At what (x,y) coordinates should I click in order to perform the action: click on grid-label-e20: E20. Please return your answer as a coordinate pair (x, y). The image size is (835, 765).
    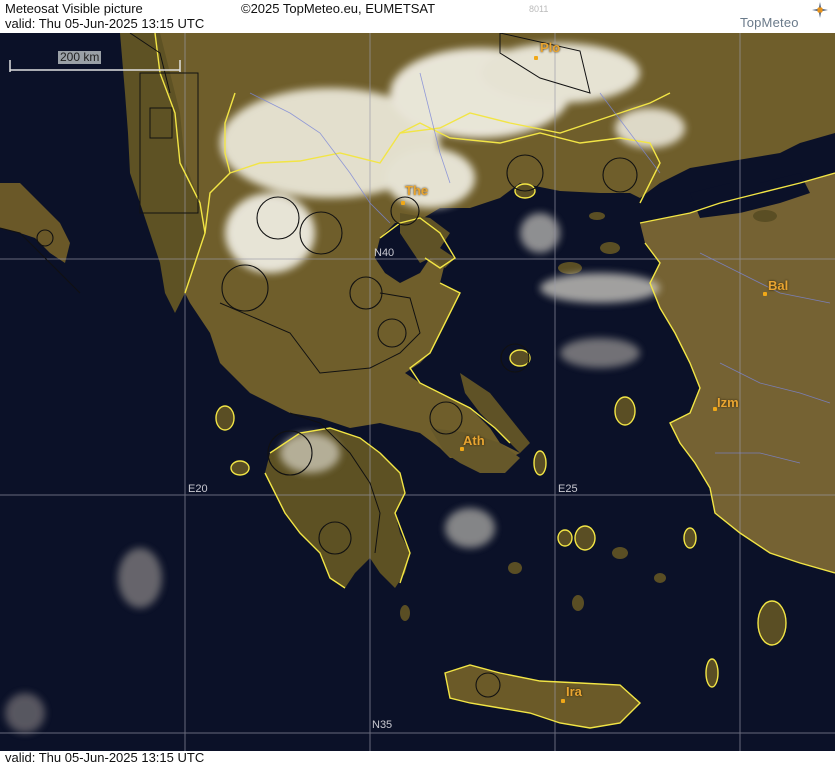
    Looking at the image, I should click on (198, 489).